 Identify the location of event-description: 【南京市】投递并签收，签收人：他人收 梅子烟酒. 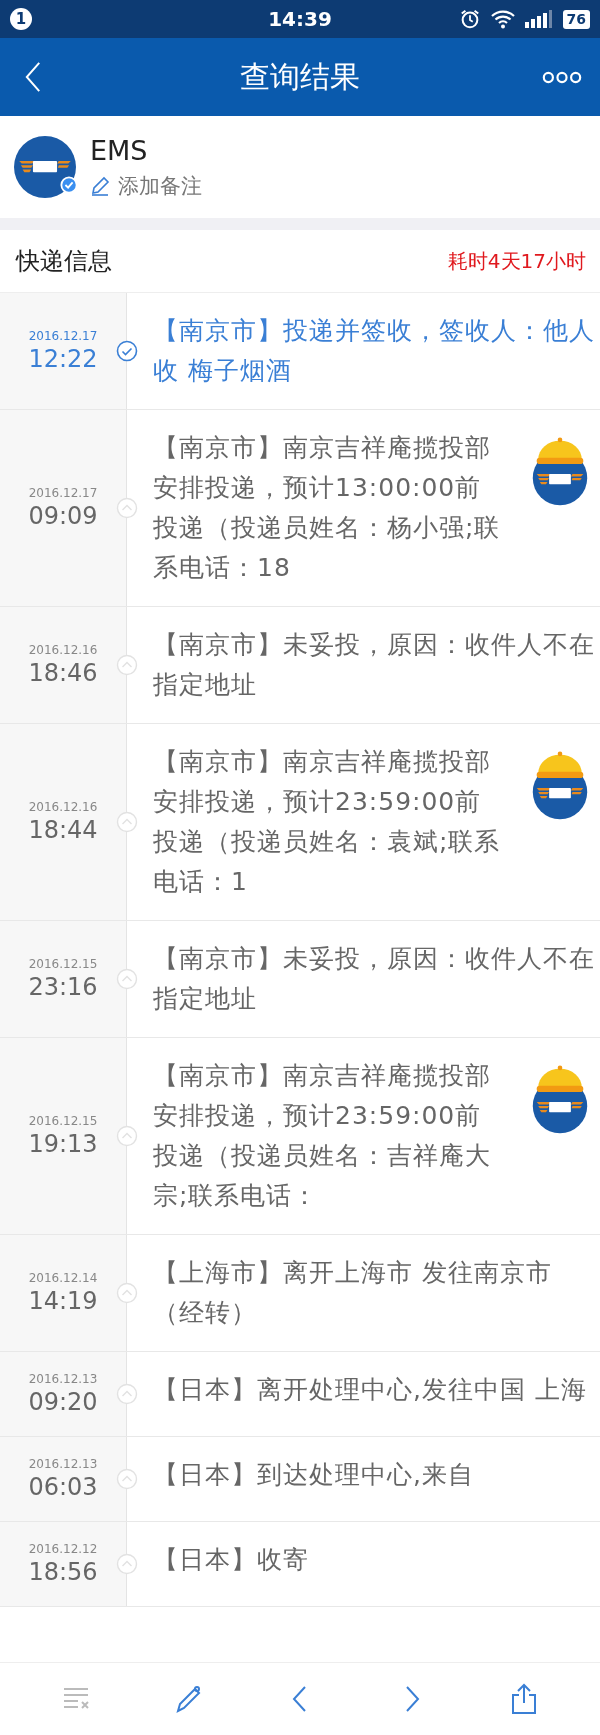
(374, 351).